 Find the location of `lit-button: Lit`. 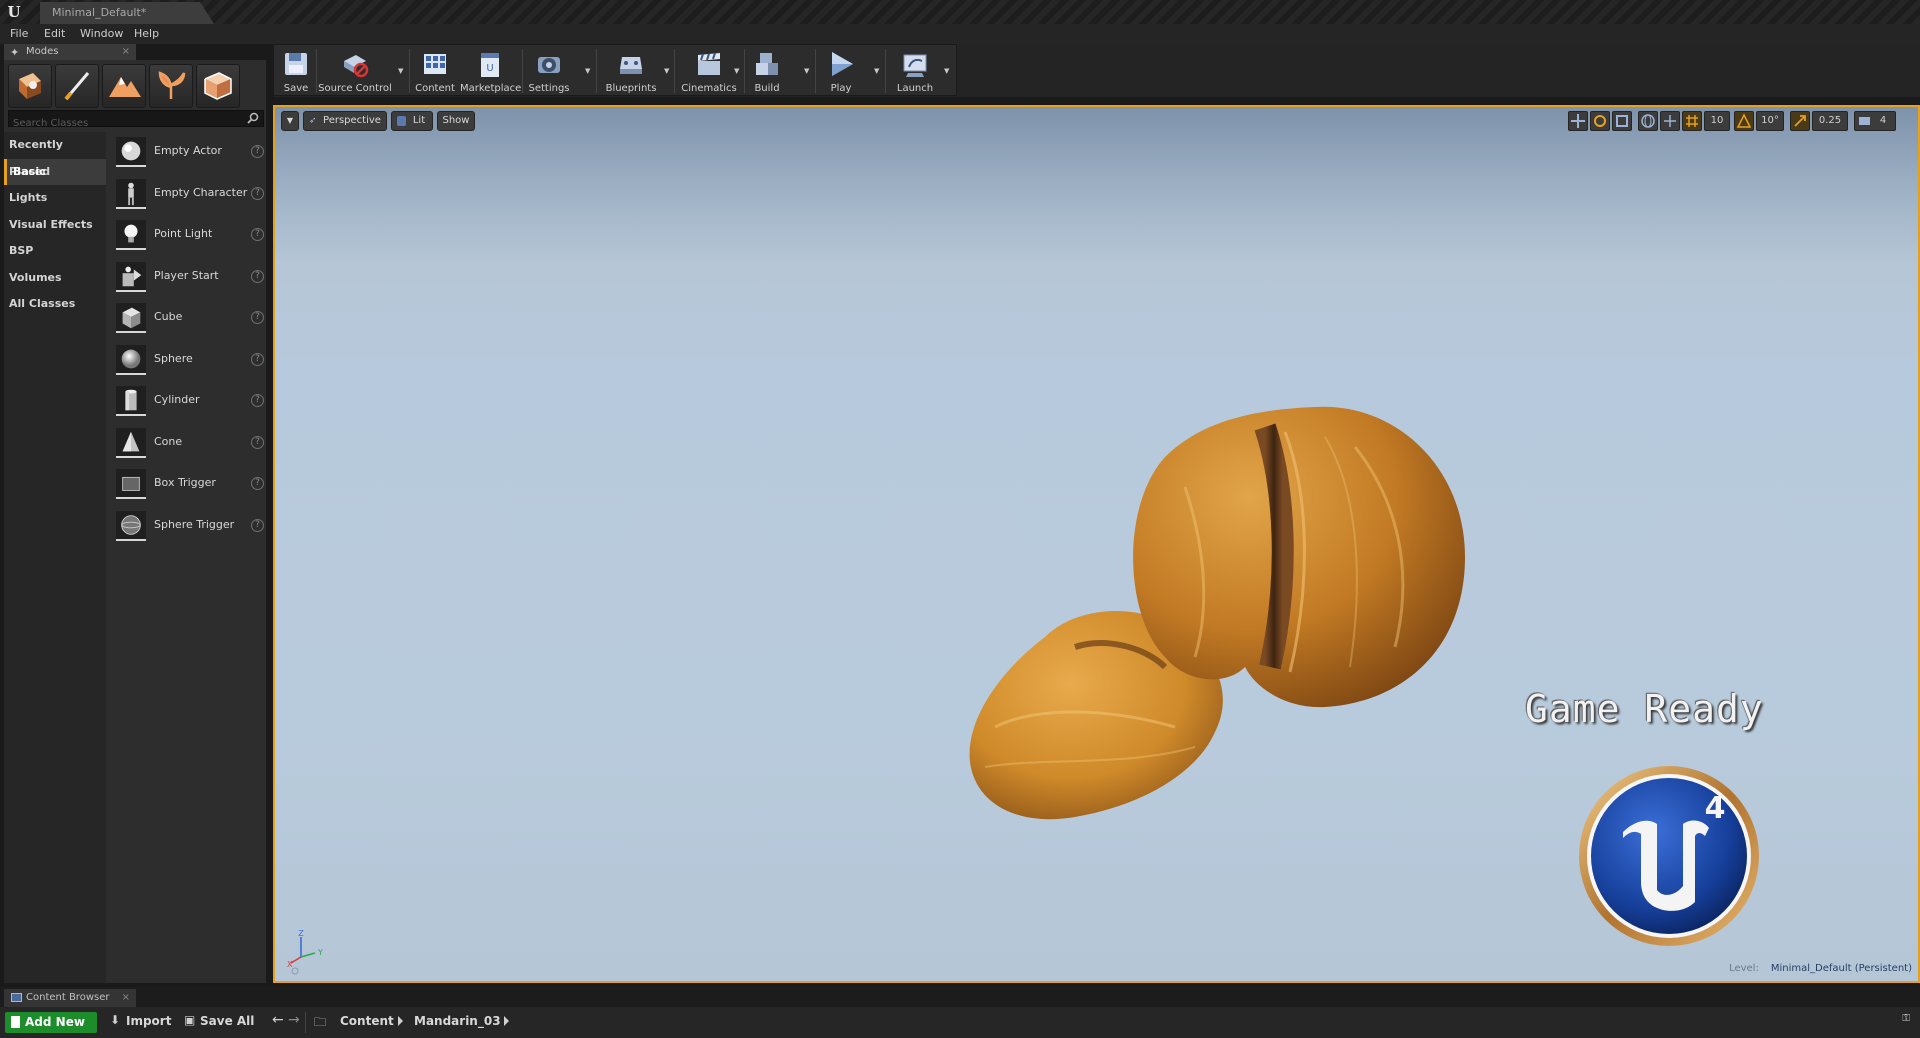

lit-button: Lit is located at coordinates (412, 121).